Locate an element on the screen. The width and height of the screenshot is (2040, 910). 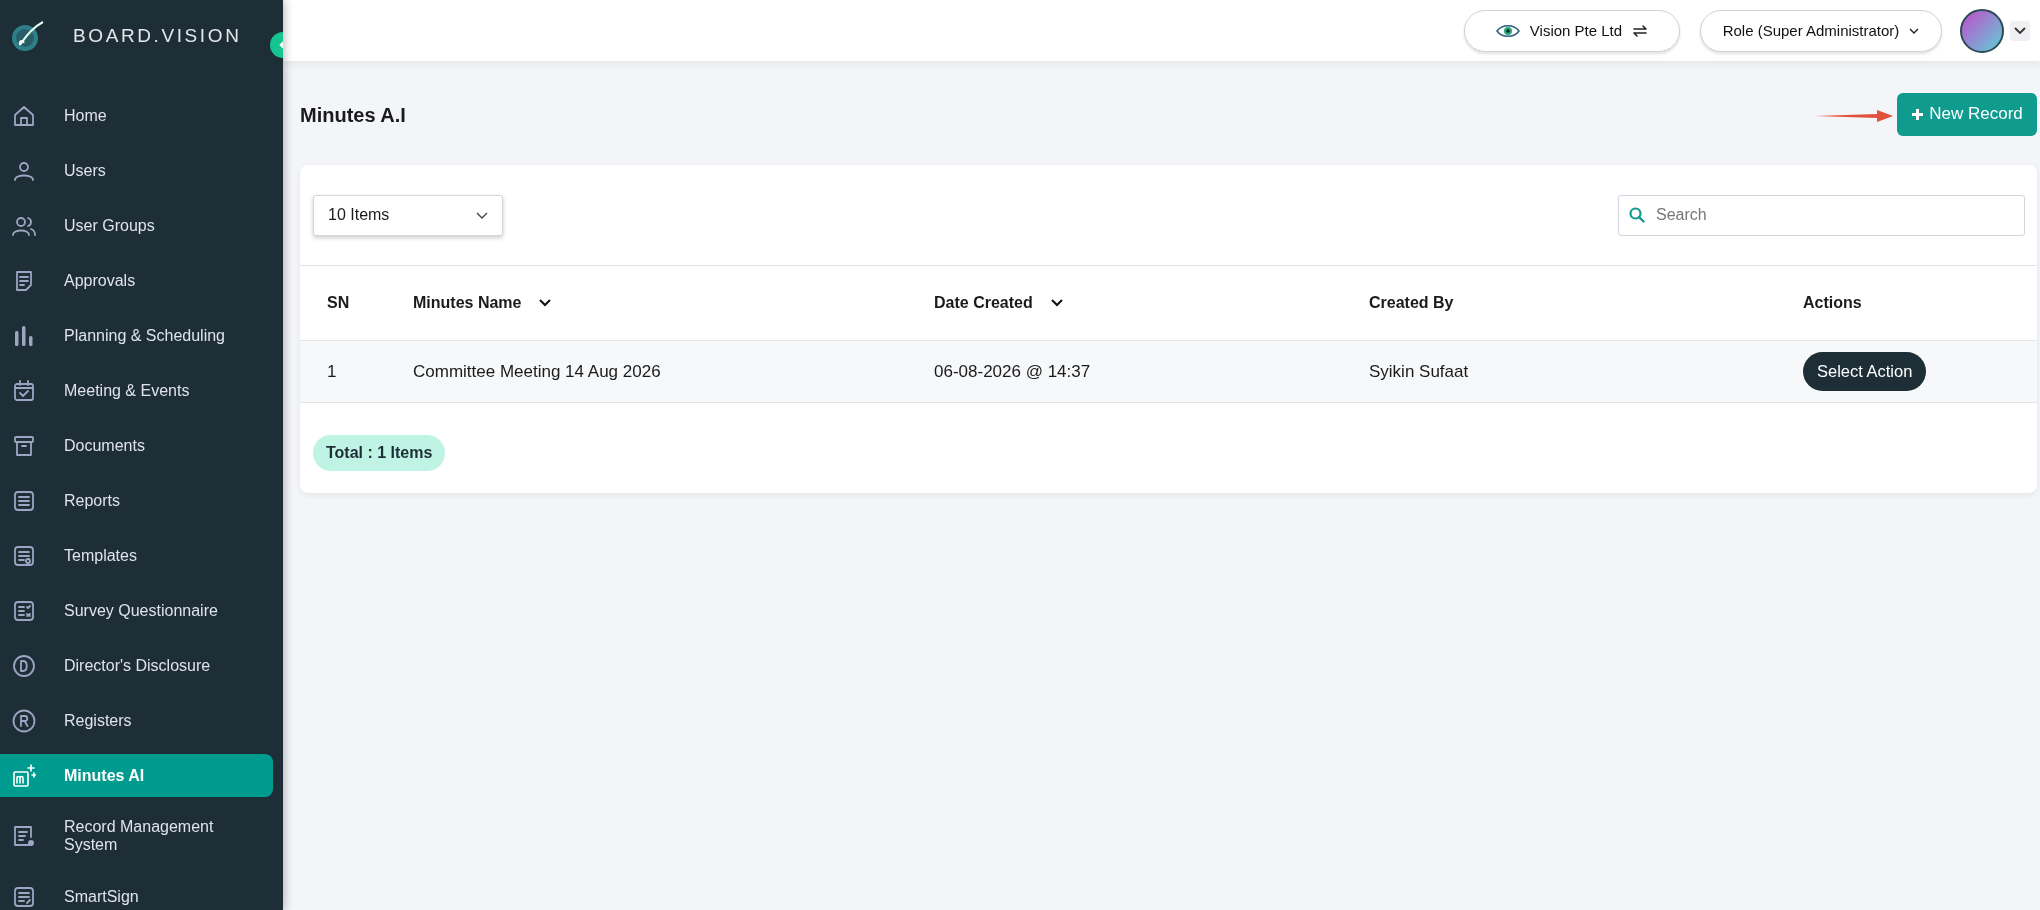
logo-icon is located at coordinates (27, 36).